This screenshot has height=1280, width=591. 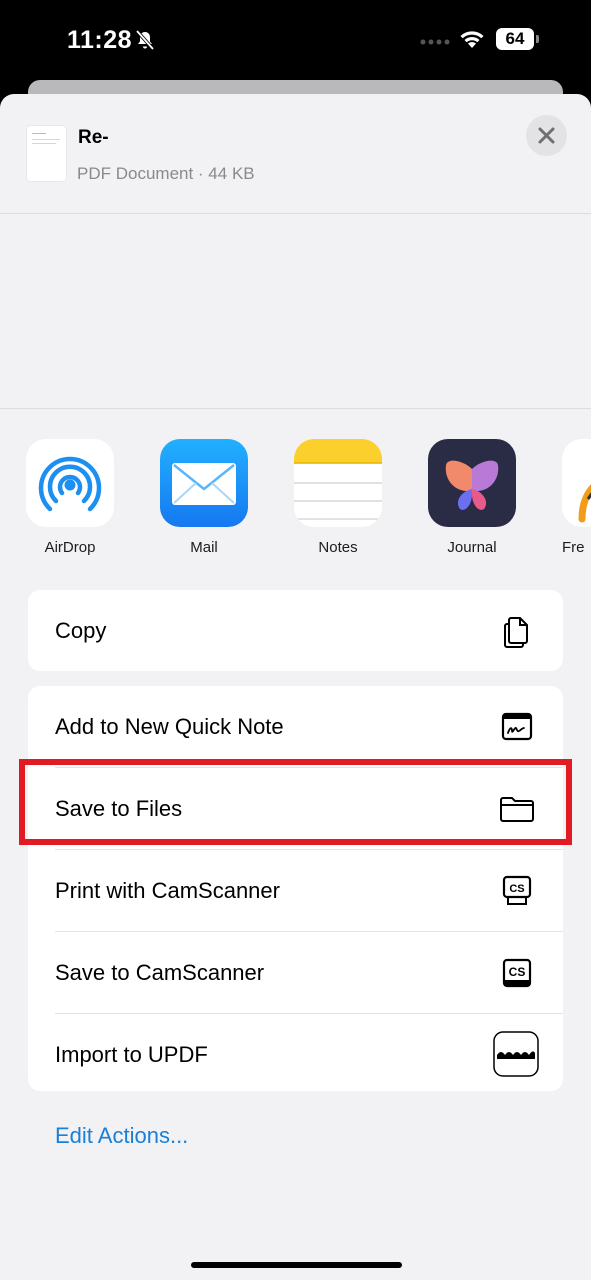 I want to click on copy-icon, so click(x=516, y=632).